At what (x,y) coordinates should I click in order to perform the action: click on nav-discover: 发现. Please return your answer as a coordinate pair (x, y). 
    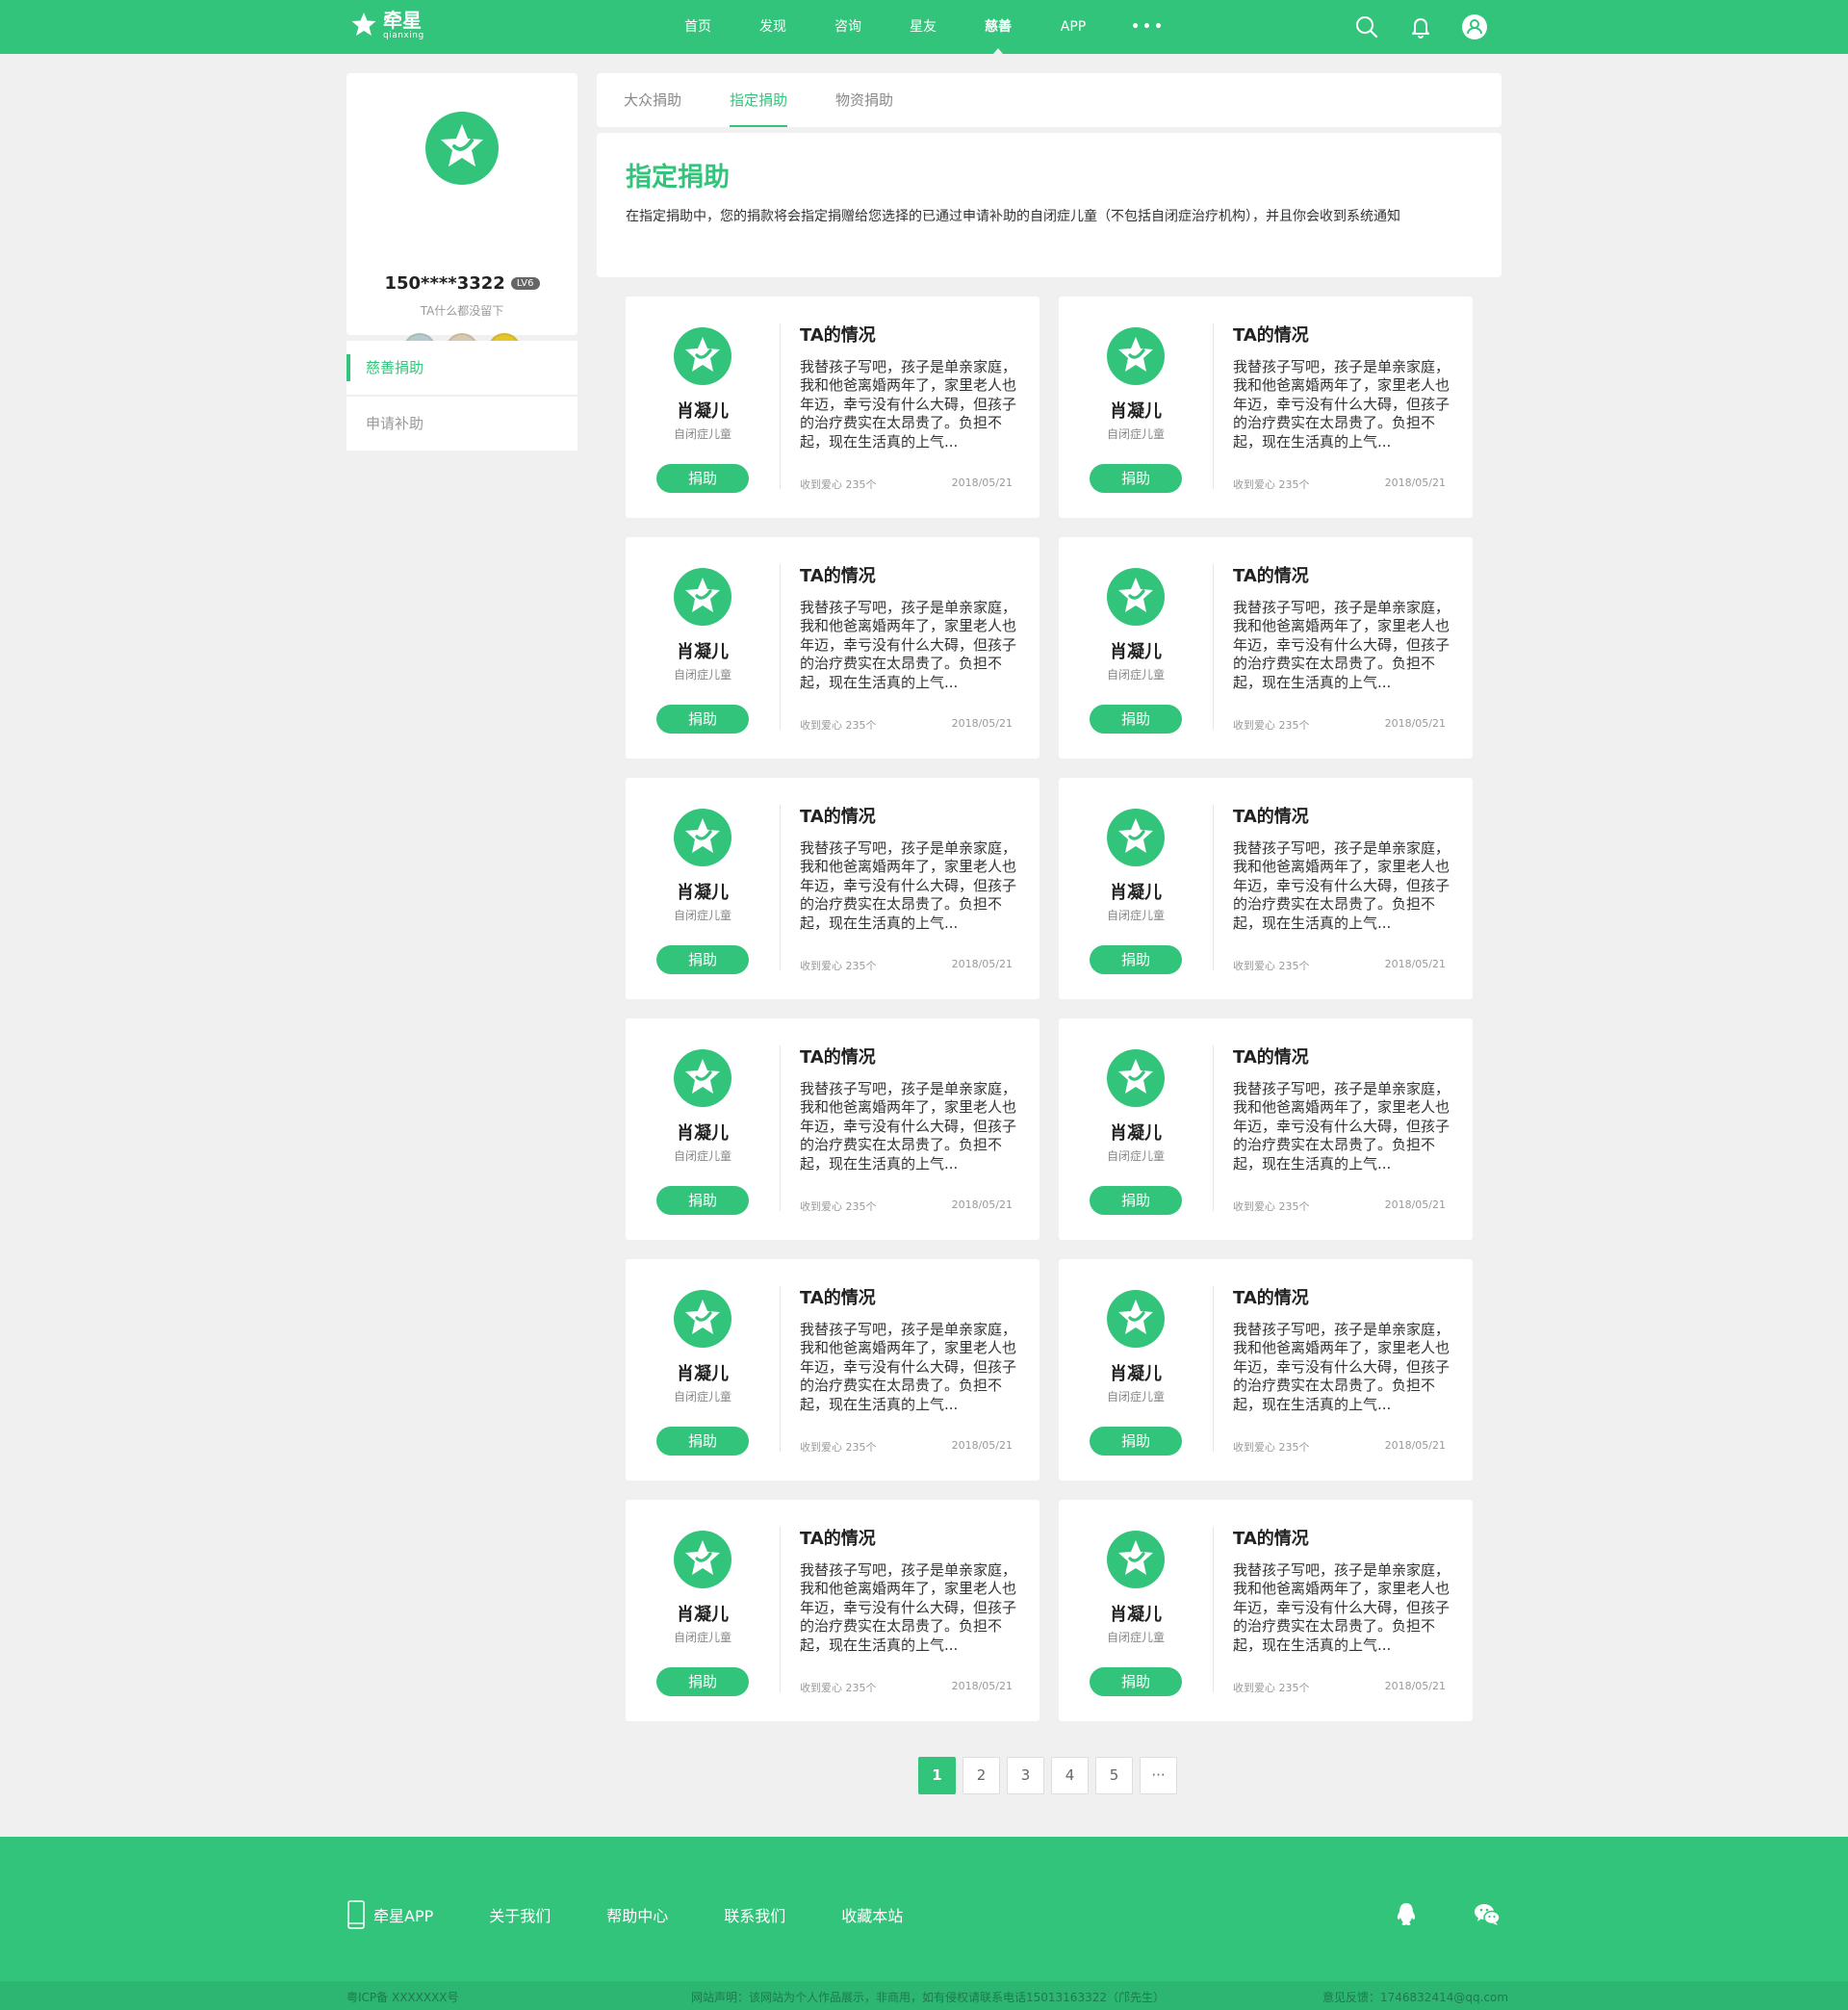
    Looking at the image, I should click on (772, 27).